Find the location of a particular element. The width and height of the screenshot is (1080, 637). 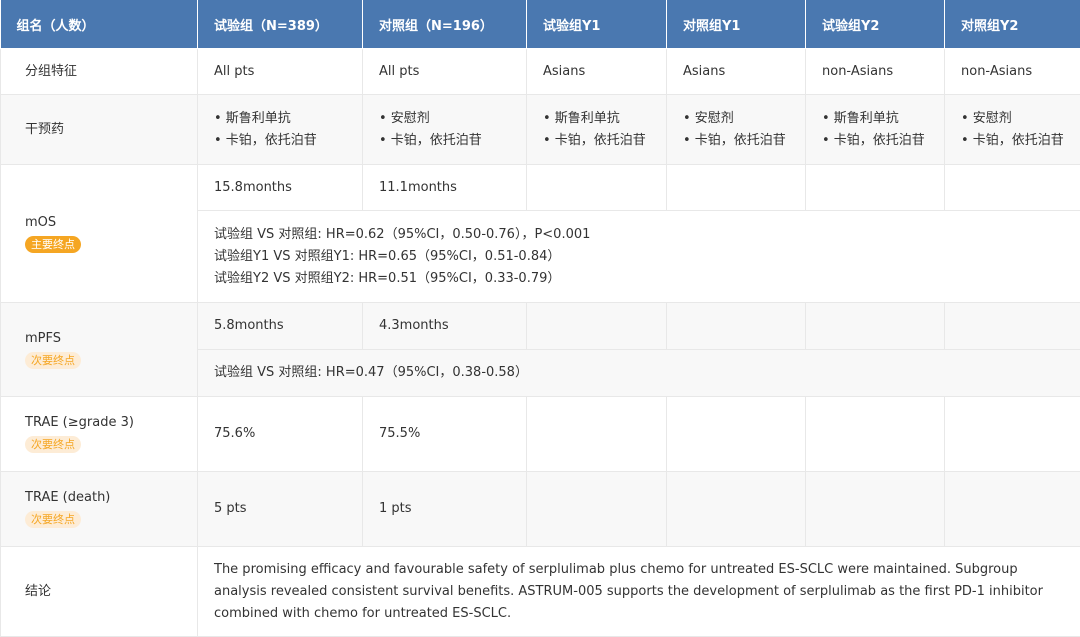

mpfs-hr-note: 试验组 VS 对照组: HR=0.47（95%CI，0.38-0.58） is located at coordinates (639, 373).